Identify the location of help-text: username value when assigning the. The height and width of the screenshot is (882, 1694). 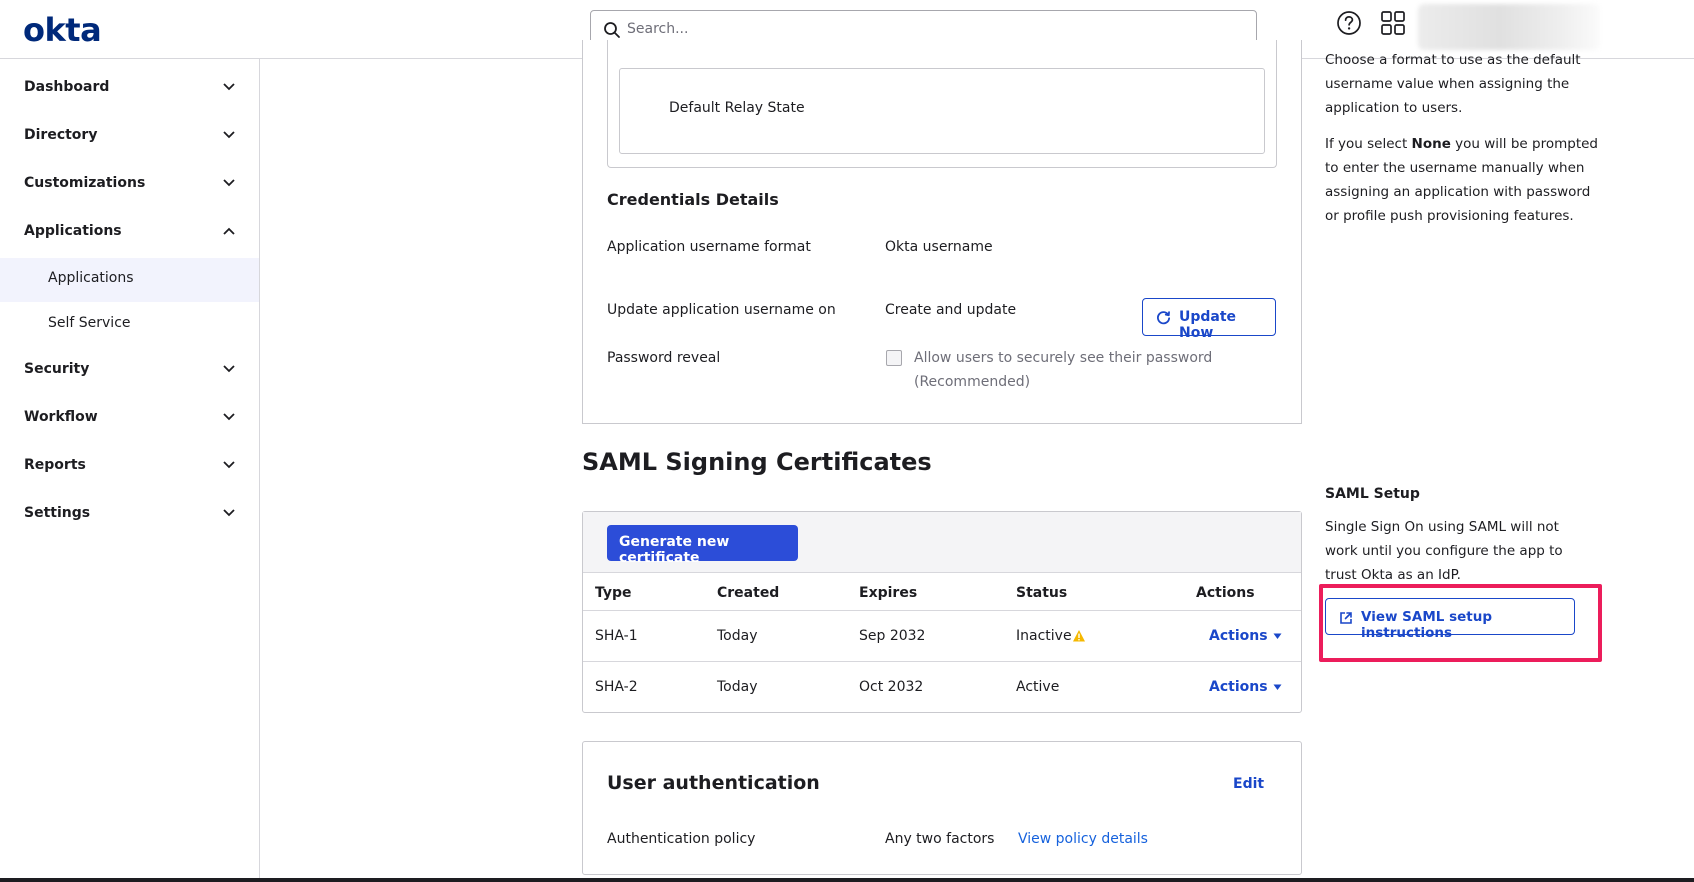
(1447, 84).